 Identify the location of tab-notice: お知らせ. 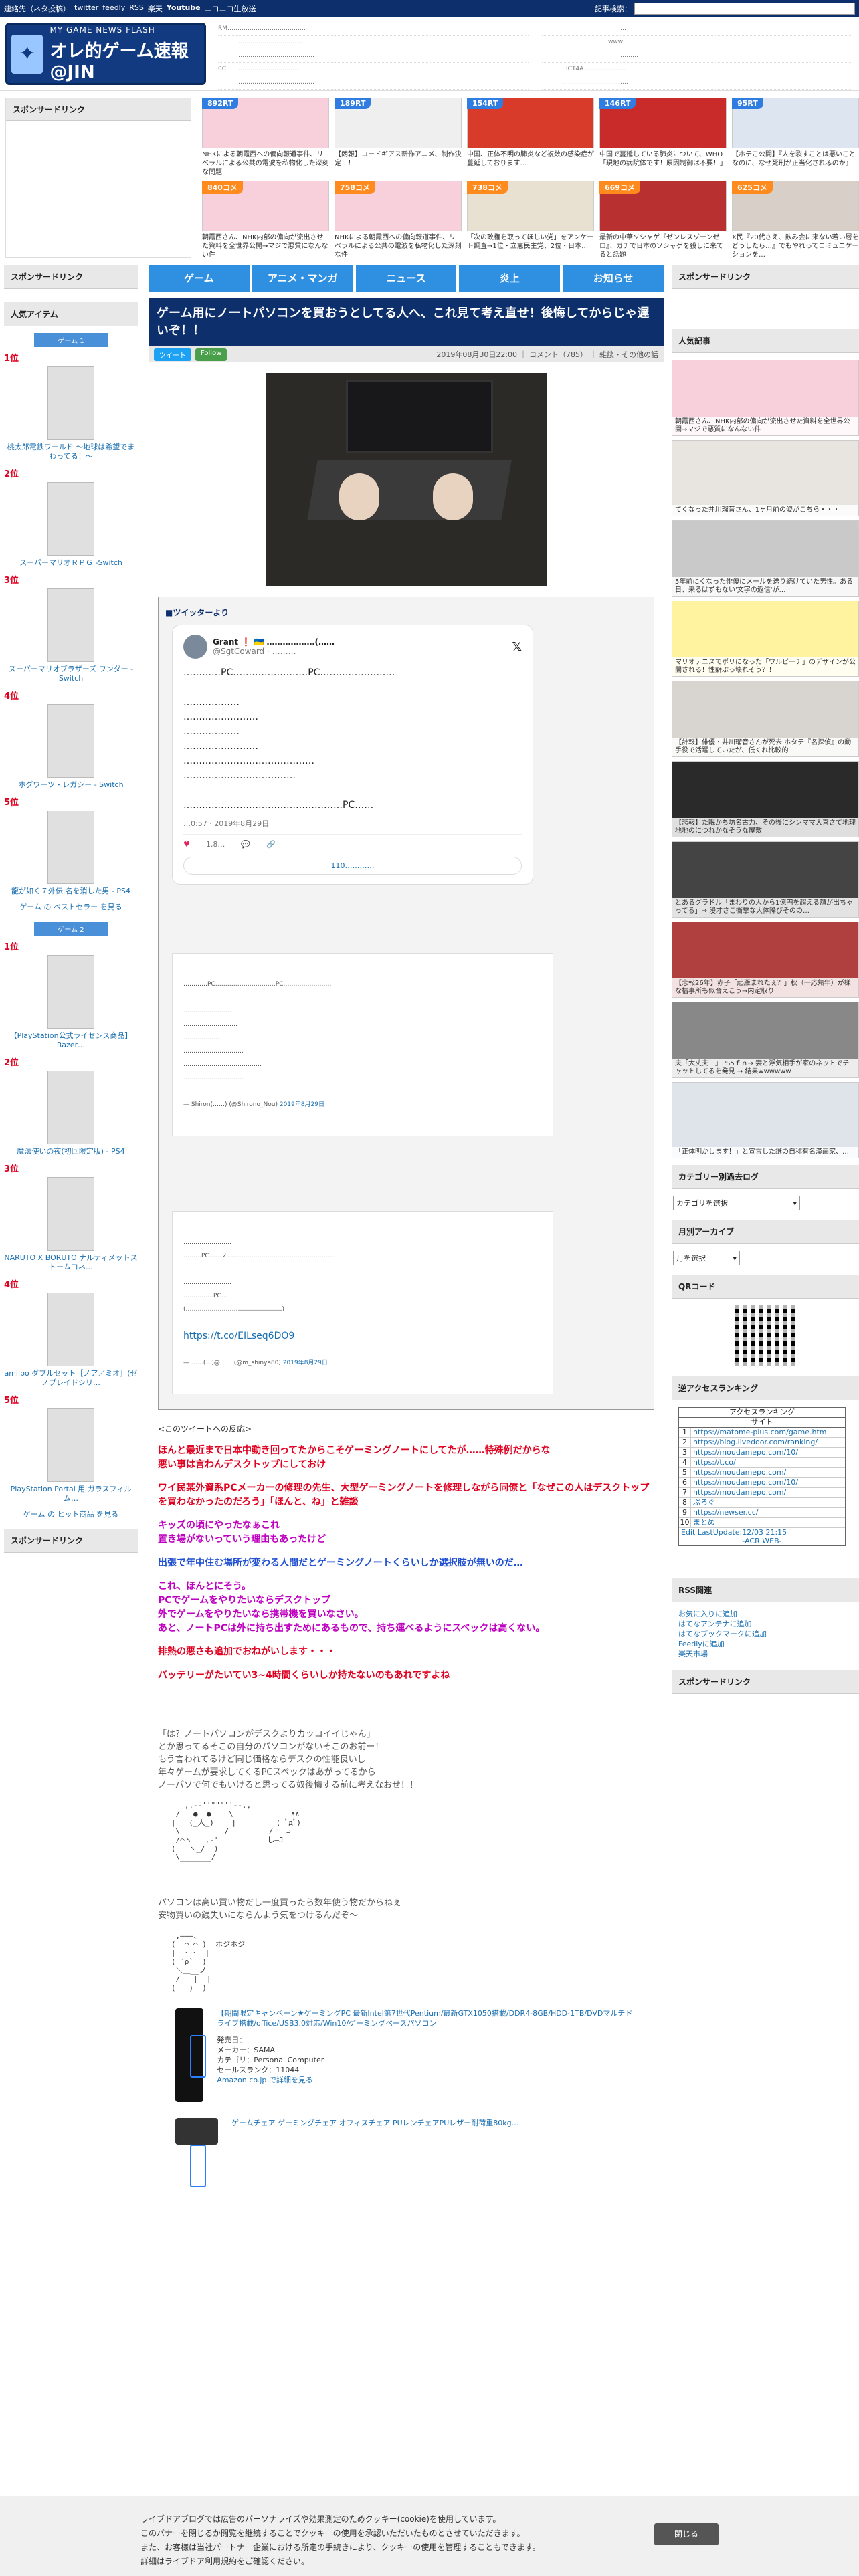
(613, 278).